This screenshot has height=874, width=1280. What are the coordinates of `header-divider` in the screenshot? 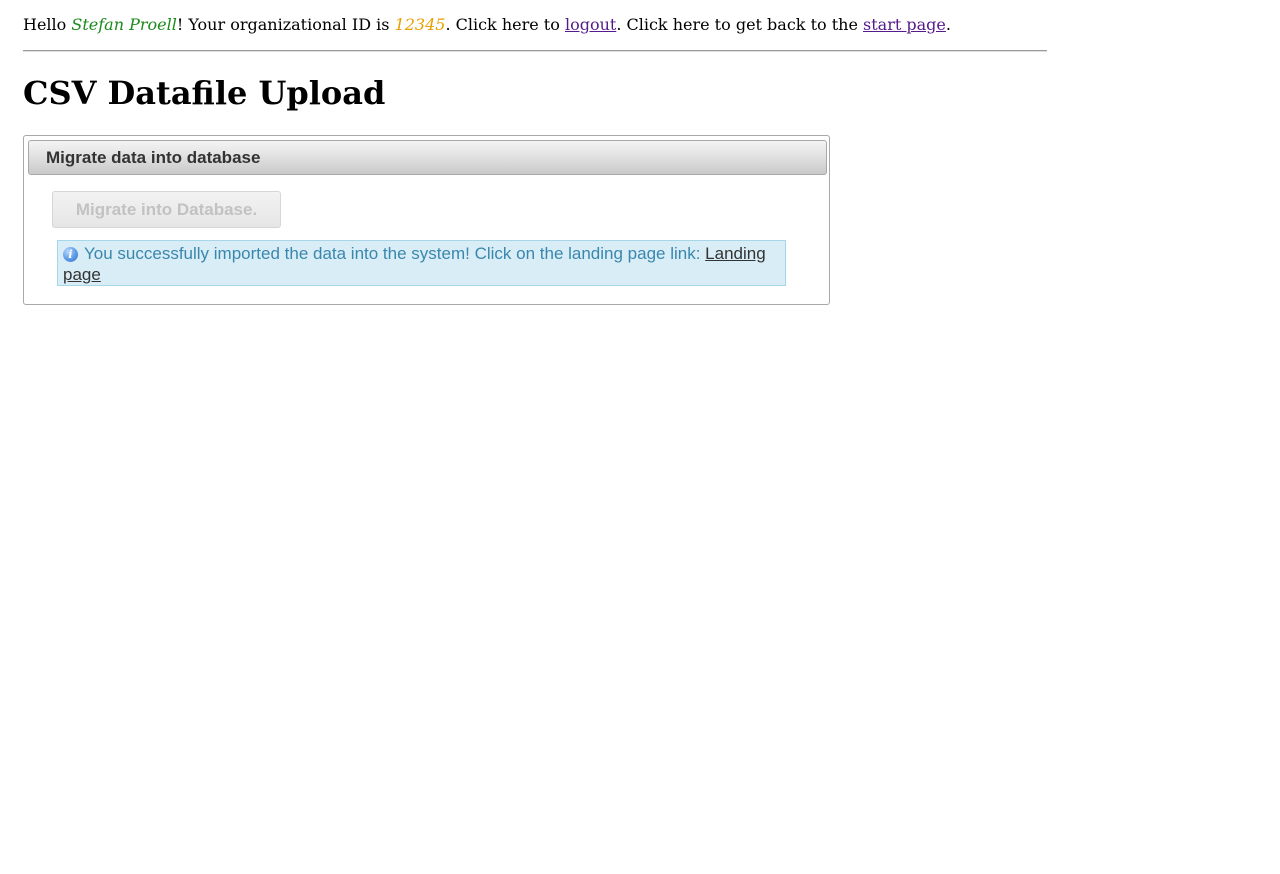 It's located at (535, 51).